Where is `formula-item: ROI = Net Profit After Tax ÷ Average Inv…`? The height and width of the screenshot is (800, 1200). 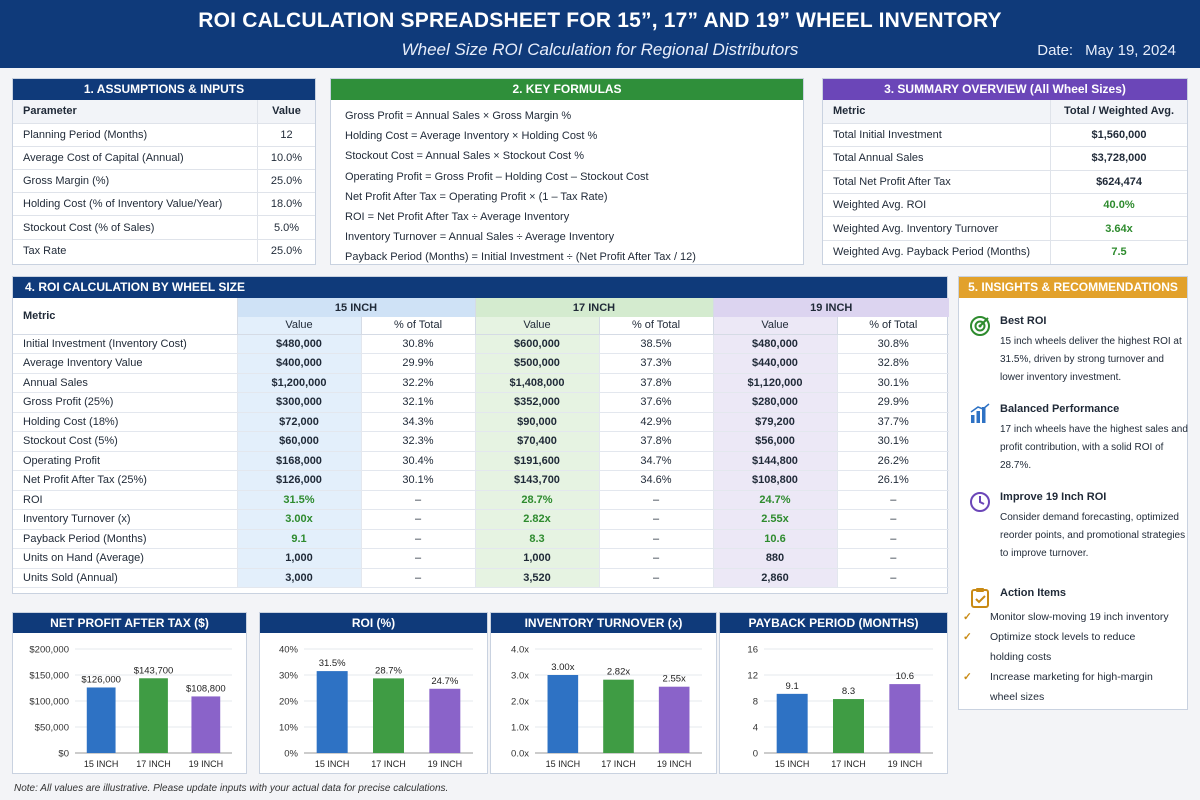 formula-item: ROI = Net Profit After Tax ÷ Average Inv… is located at coordinates (457, 216).